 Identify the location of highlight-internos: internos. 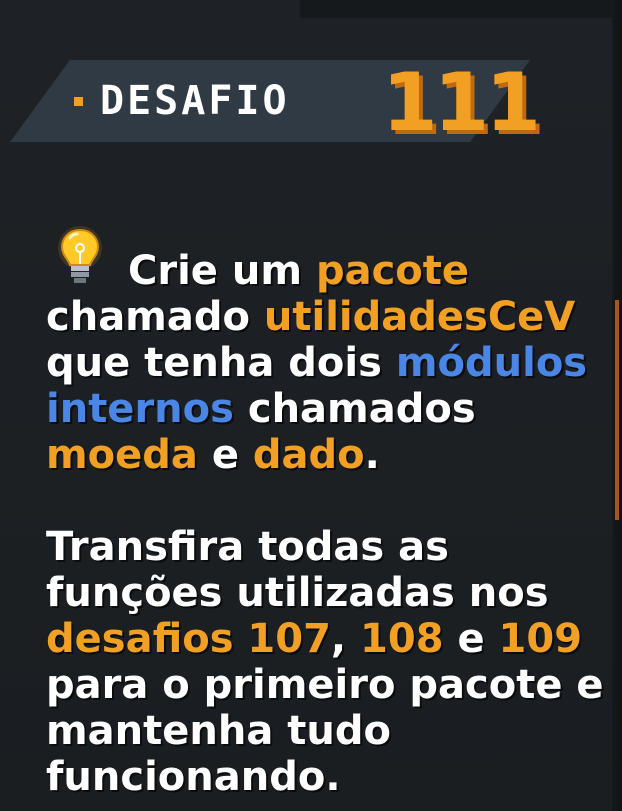
(140, 409).